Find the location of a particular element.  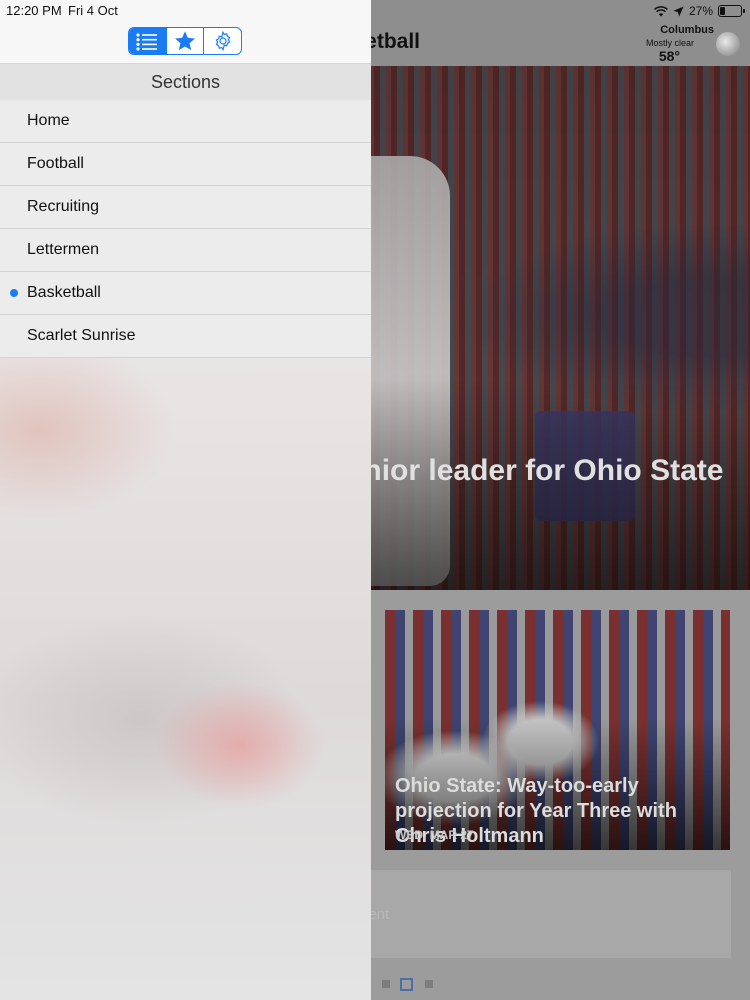

segmented-control is located at coordinates (185, 41).